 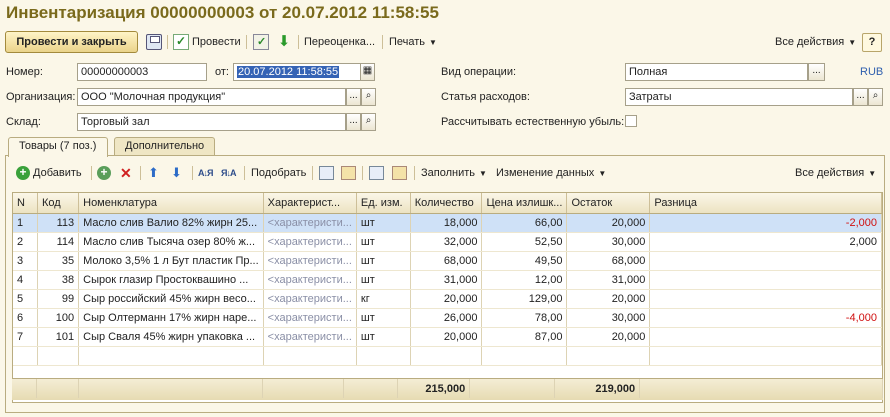 I want to click on cell-n: 1, so click(x=25, y=223).